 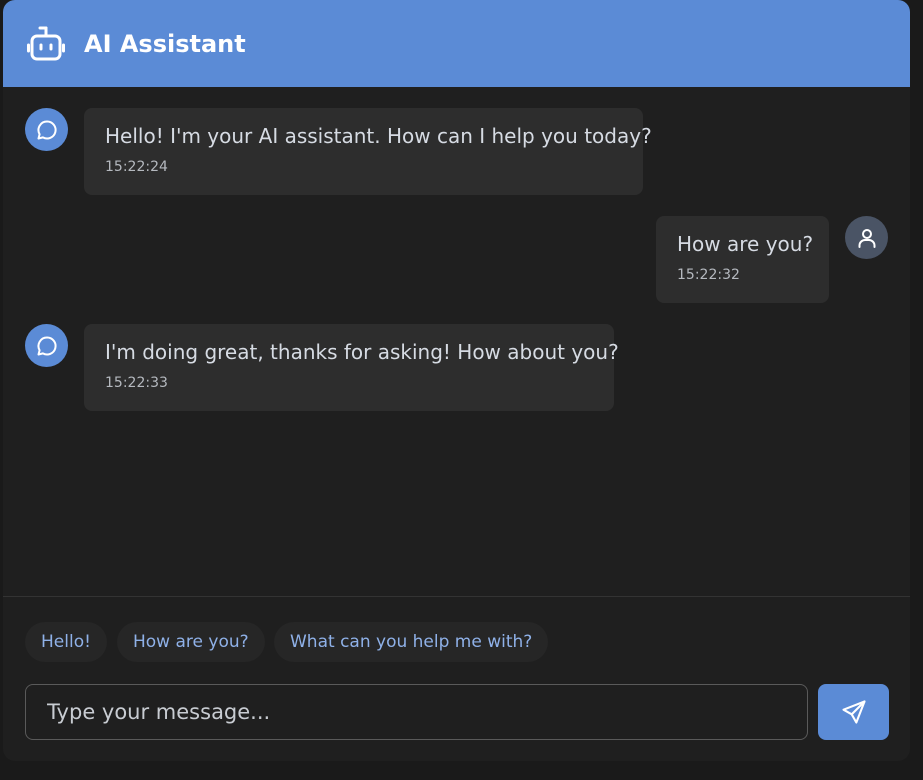 I want to click on message-text: How are you?, so click(x=745, y=244).